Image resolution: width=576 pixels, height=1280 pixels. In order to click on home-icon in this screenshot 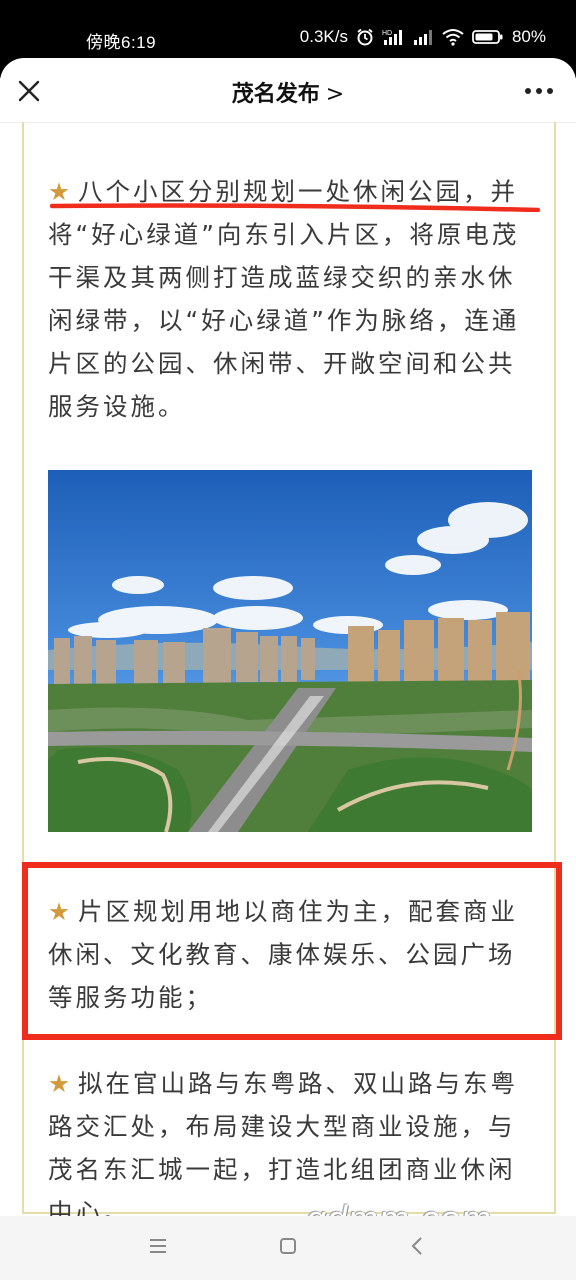, I will do `click(288, 1246)`.